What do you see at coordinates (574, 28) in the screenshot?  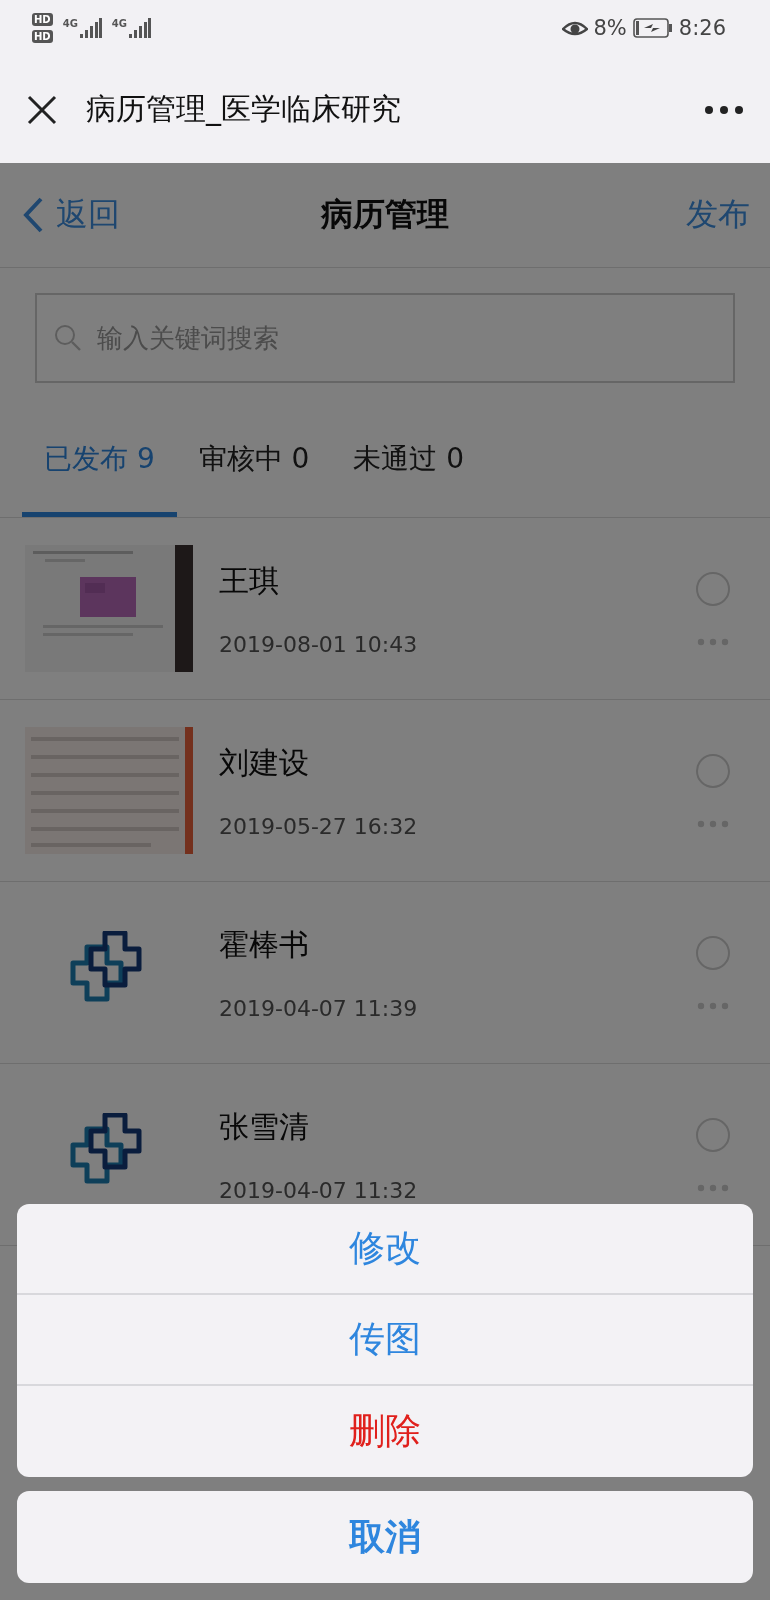 I see `eye-icon` at bounding box center [574, 28].